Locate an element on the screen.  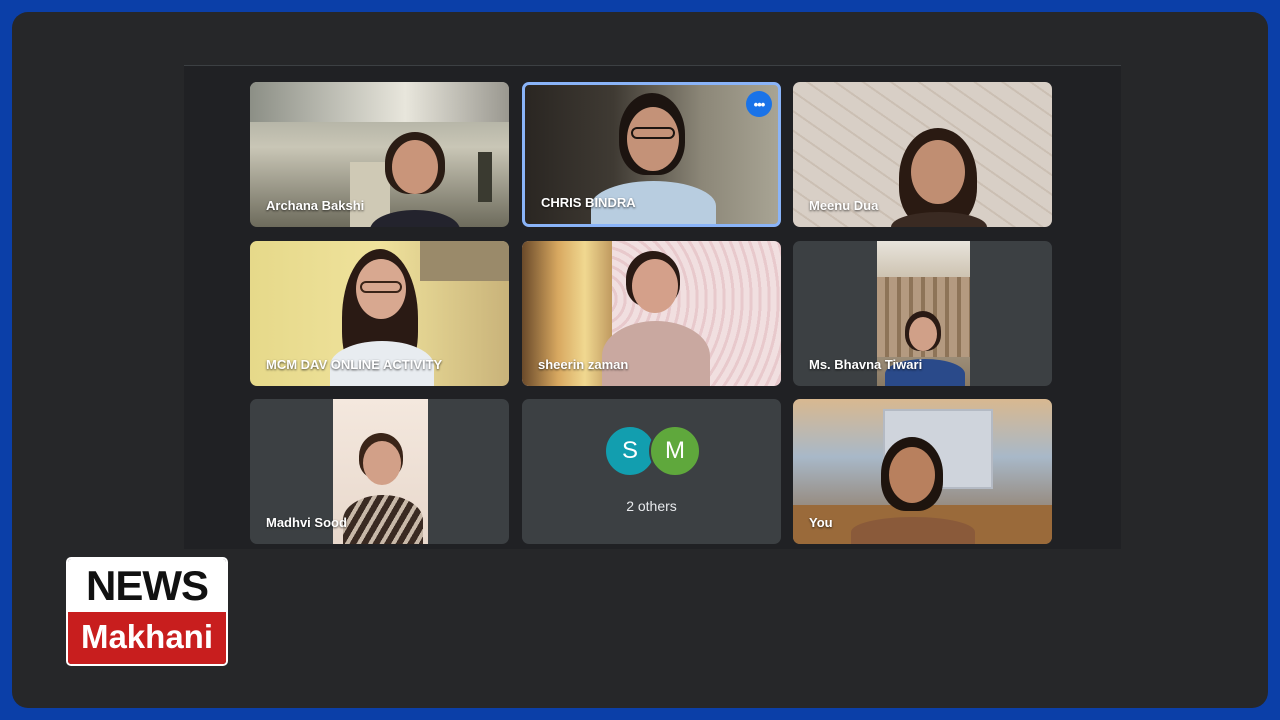
participant-tile: Archana Bakshi is located at coordinates (379, 154).